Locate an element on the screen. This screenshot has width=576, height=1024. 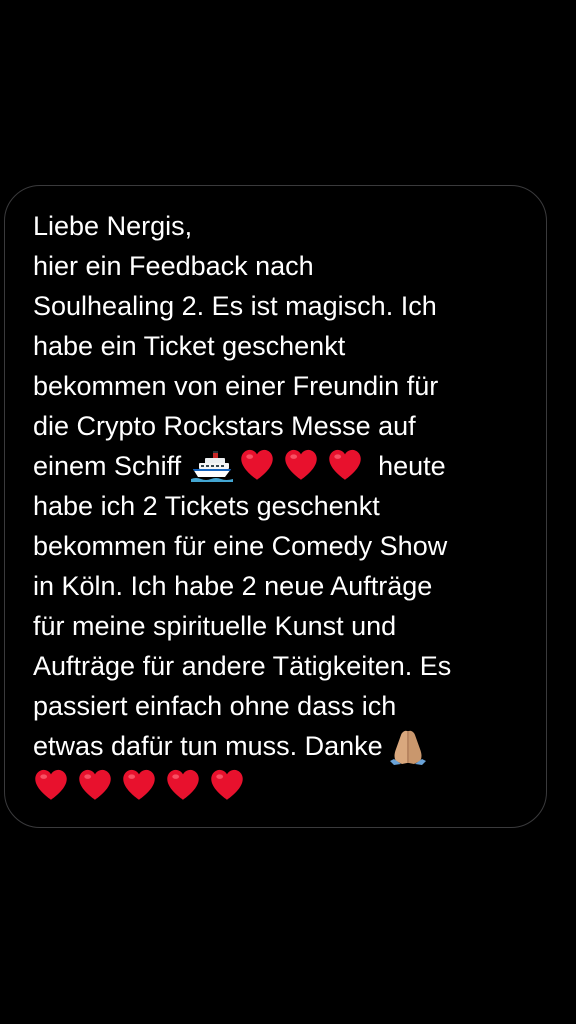
message-line-segment: etwas dafür tun muss. Danke is located at coordinates (208, 746).